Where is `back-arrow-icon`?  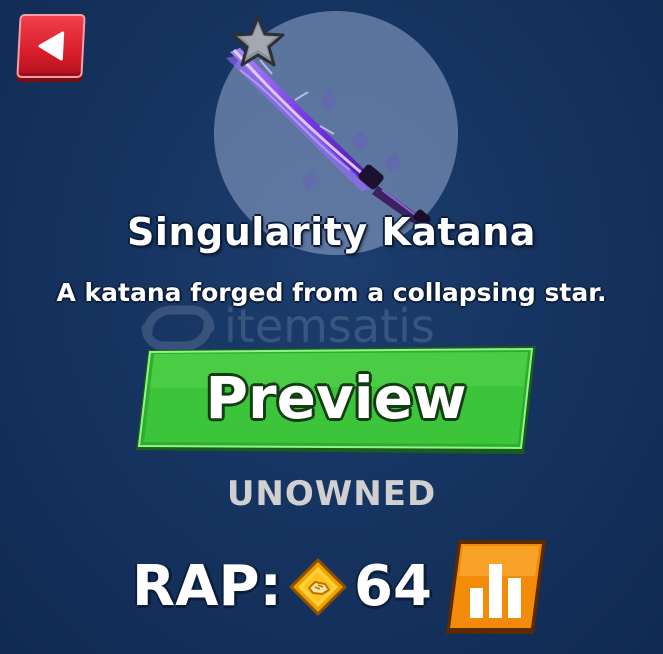
back-arrow-icon is located at coordinates (51, 46).